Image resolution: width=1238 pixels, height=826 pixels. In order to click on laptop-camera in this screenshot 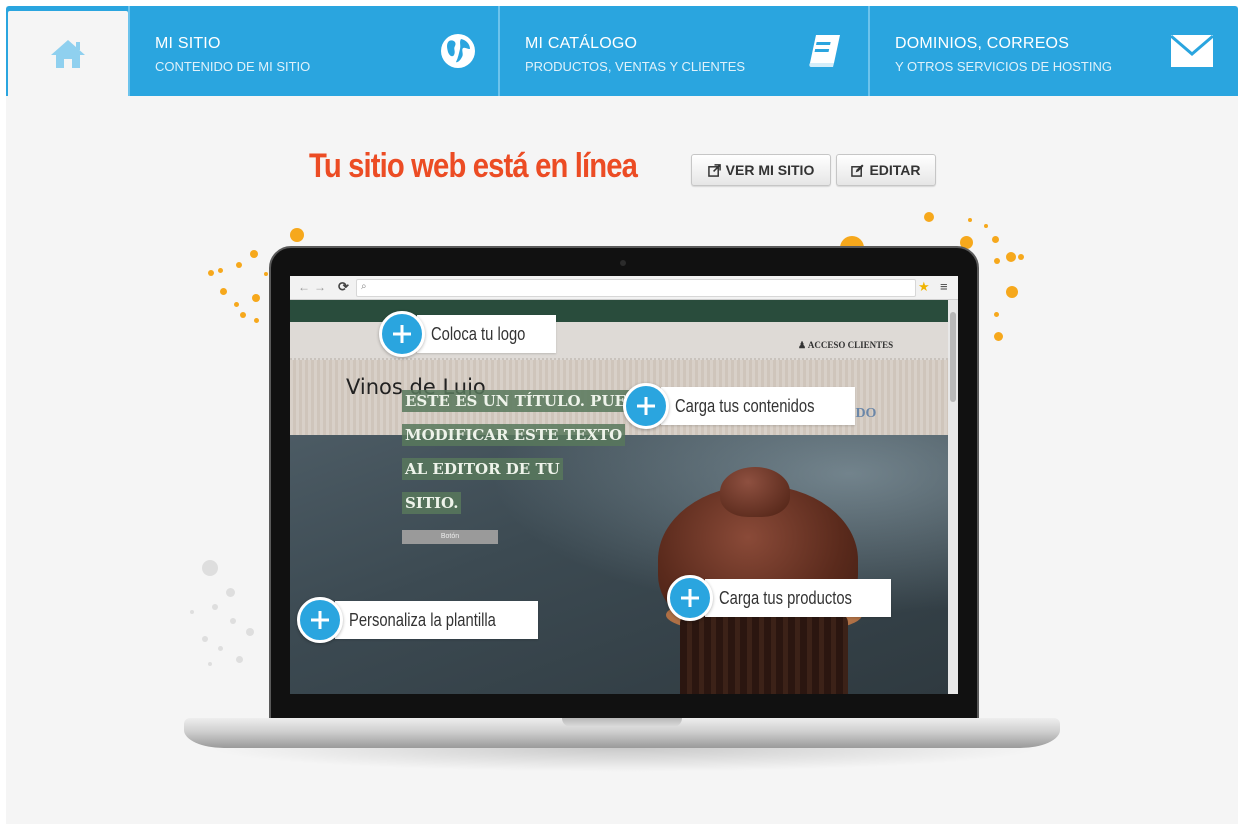, I will do `click(623, 263)`.